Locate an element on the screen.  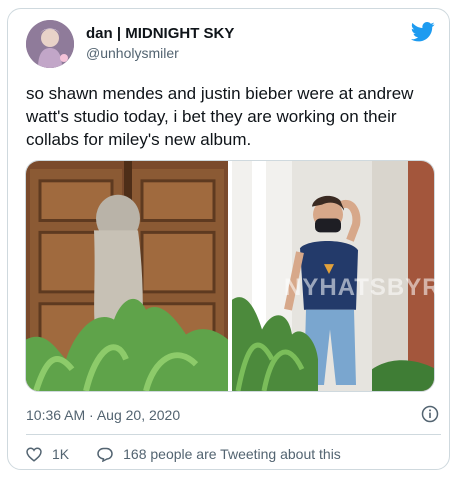
engagement-bar: 1K 168 people are Tweeting about this is located at coordinates (183, 454).